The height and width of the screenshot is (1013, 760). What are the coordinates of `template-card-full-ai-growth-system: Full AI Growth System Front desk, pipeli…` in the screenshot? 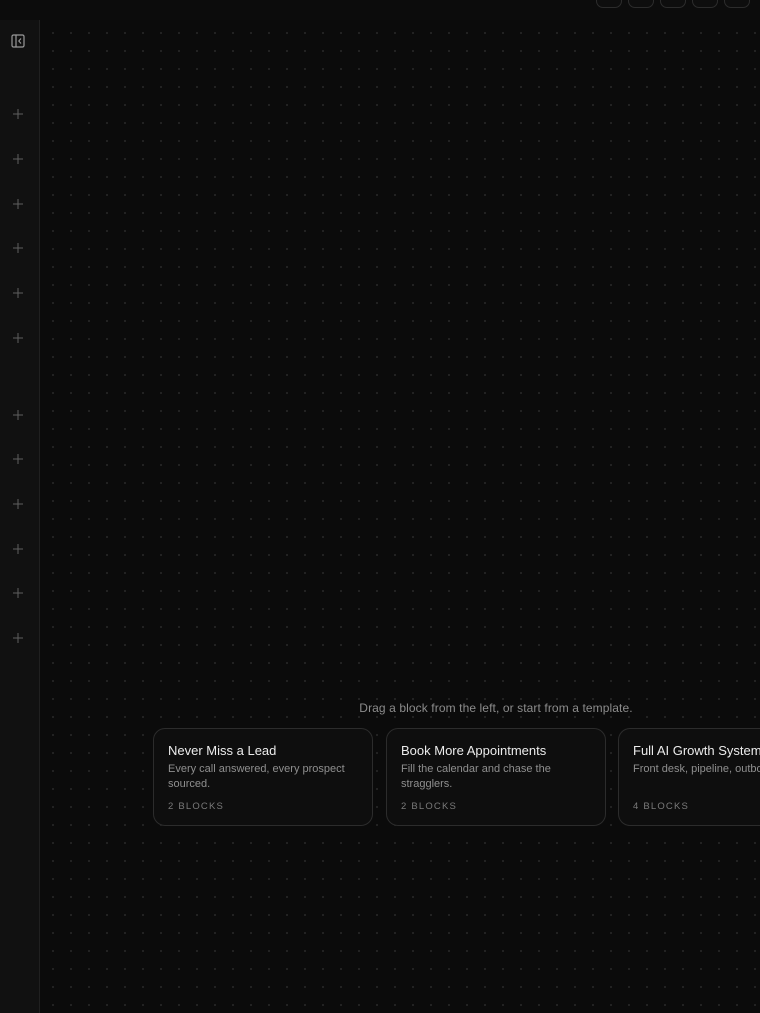 It's located at (689, 777).